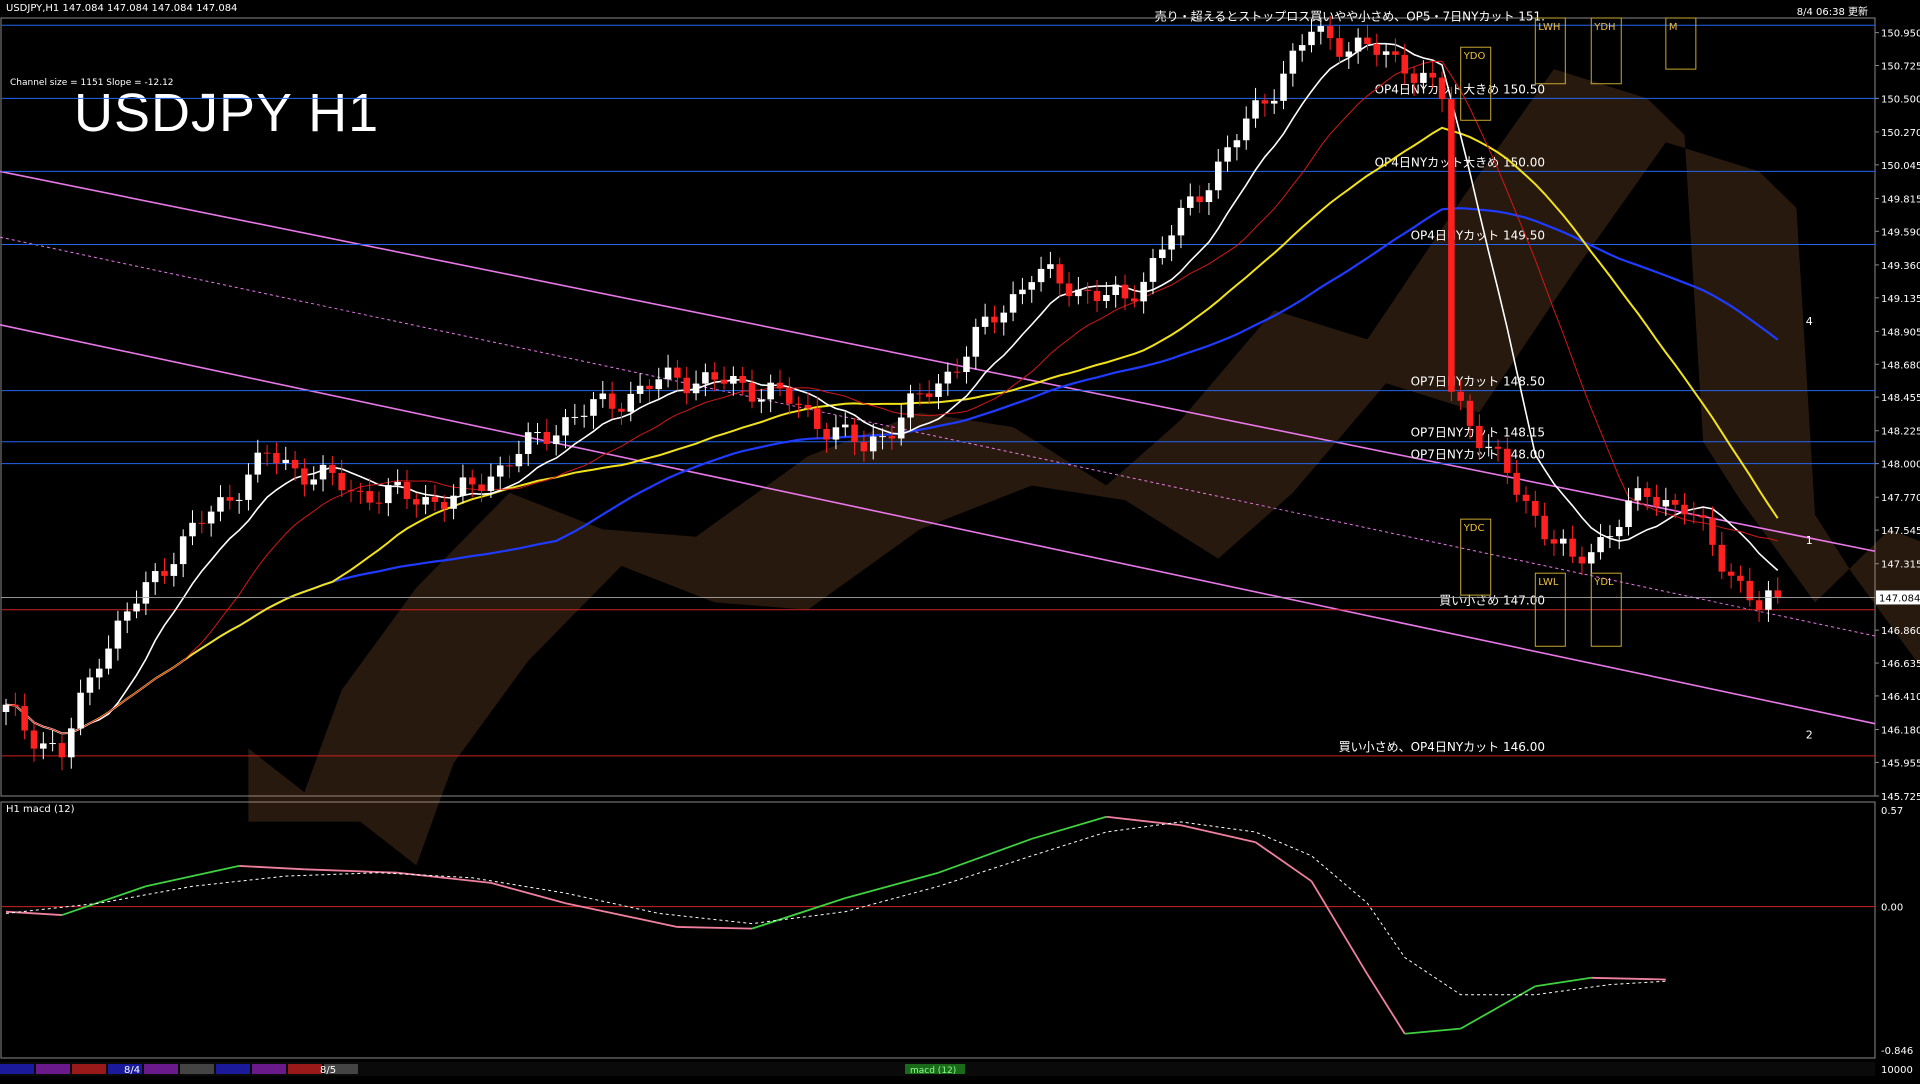 This screenshot has width=1920, height=1084. What do you see at coordinates (1809, 540) in the screenshot?
I see `wave-label-1: 1` at bounding box center [1809, 540].